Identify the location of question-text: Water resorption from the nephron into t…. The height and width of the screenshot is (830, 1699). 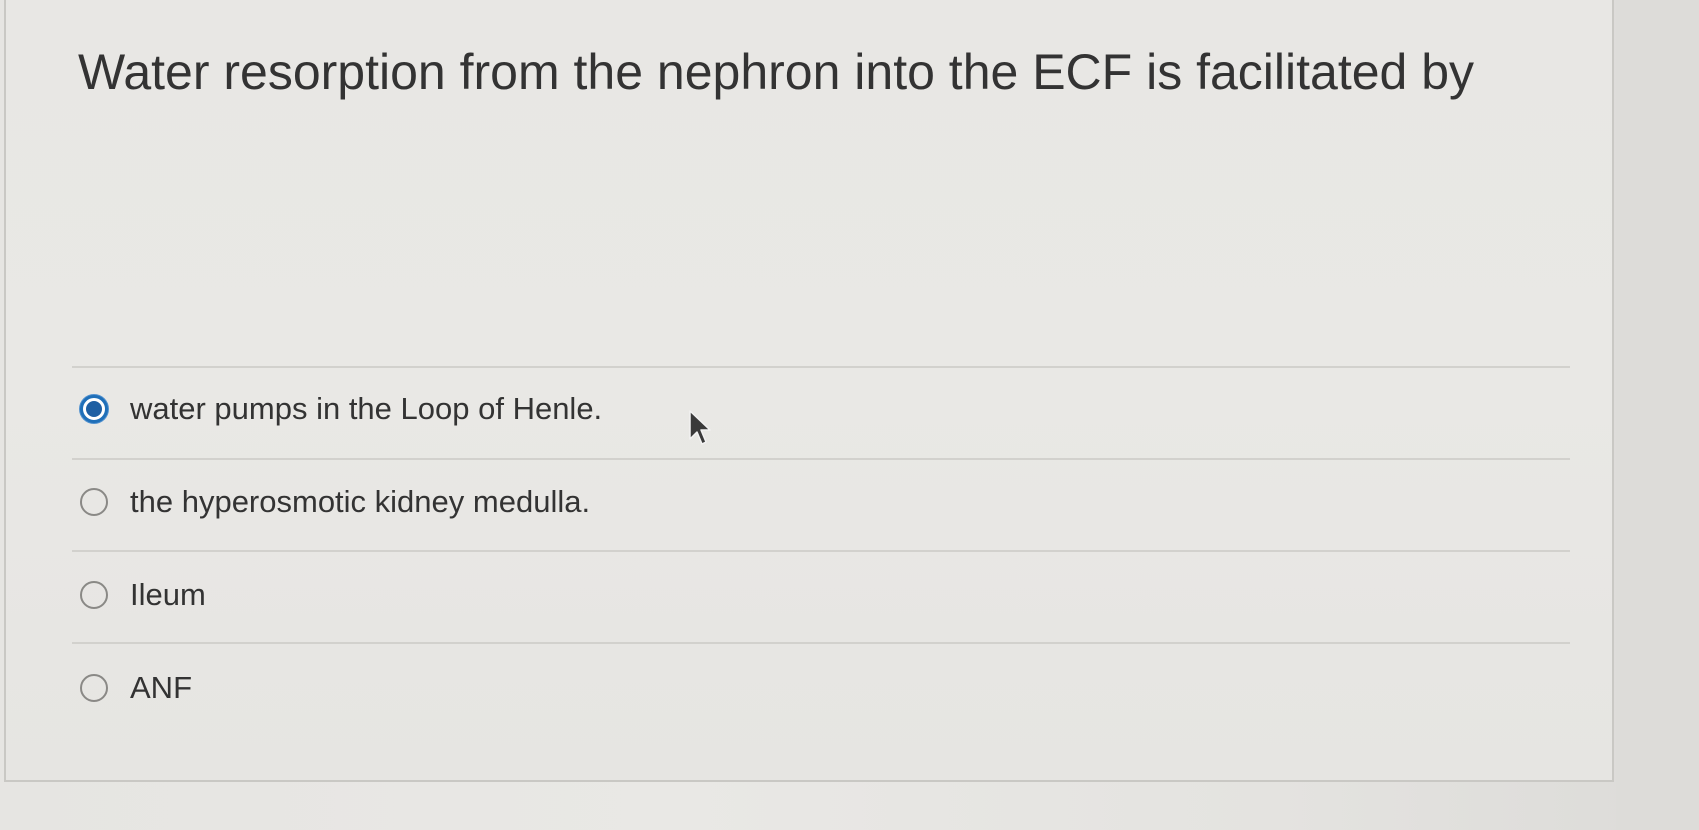
(776, 72).